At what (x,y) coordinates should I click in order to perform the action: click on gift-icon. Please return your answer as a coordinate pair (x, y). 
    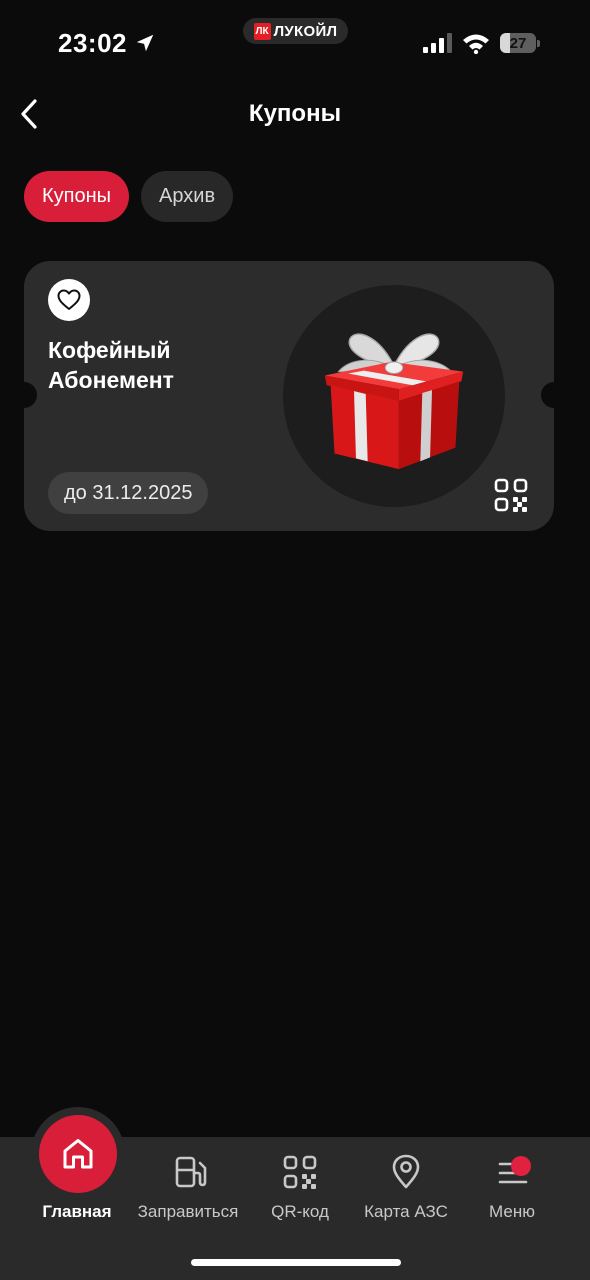
    Looking at the image, I should click on (394, 401).